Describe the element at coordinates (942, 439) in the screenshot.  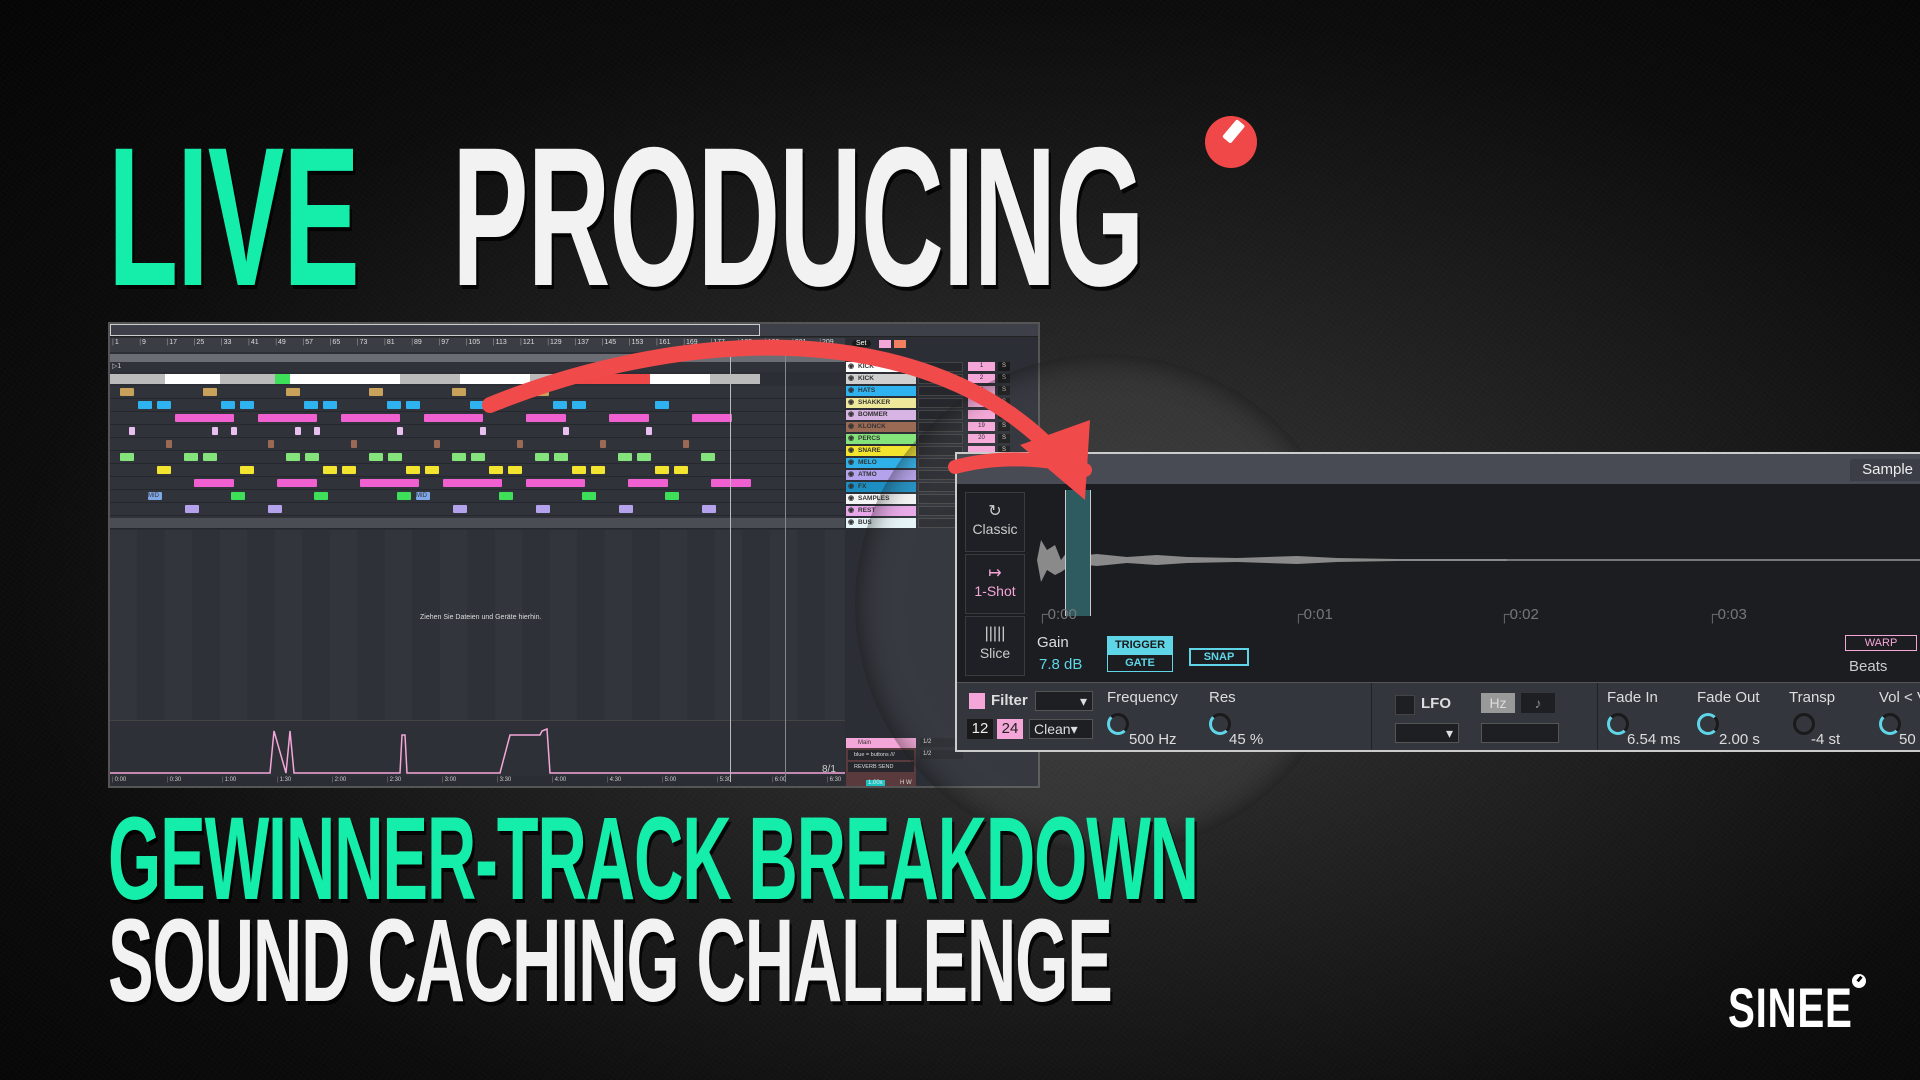
I see `track-header: PERCS 20S` at that location.